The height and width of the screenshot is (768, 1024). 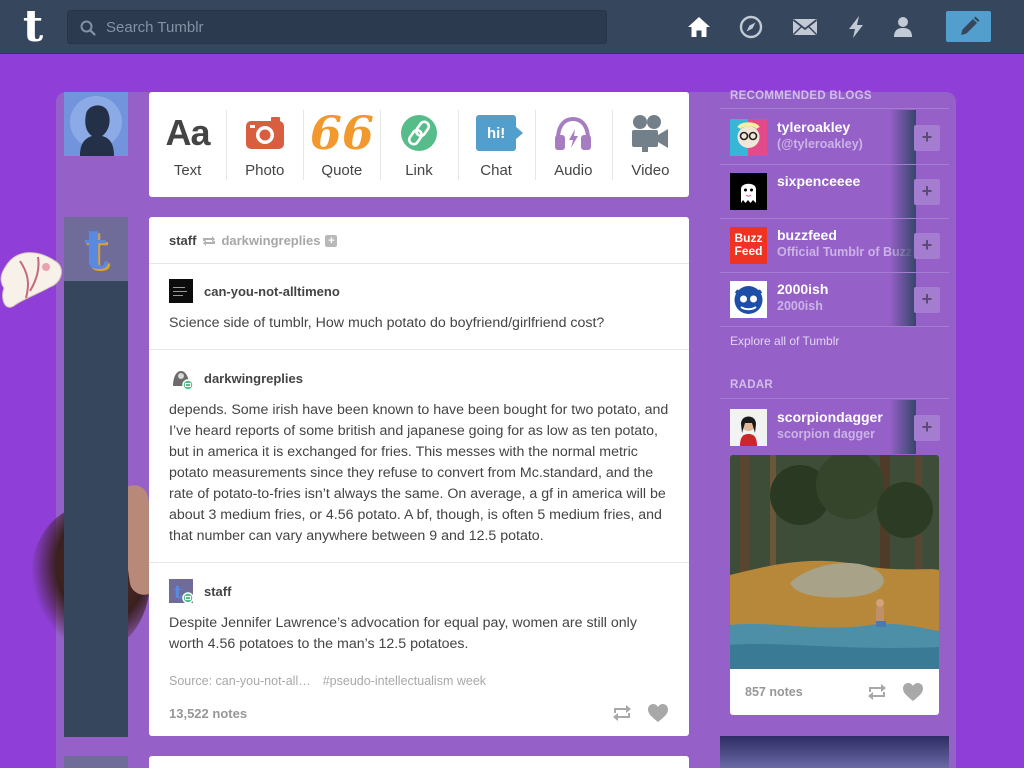 What do you see at coordinates (801, 96) in the screenshot?
I see `recommended-blogs-title: RECOMMENDED BLOGS` at bounding box center [801, 96].